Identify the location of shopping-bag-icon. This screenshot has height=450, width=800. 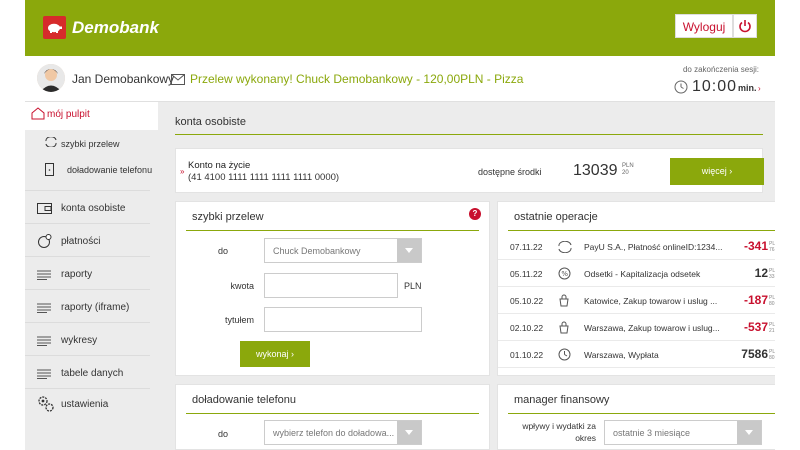
(564, 303).